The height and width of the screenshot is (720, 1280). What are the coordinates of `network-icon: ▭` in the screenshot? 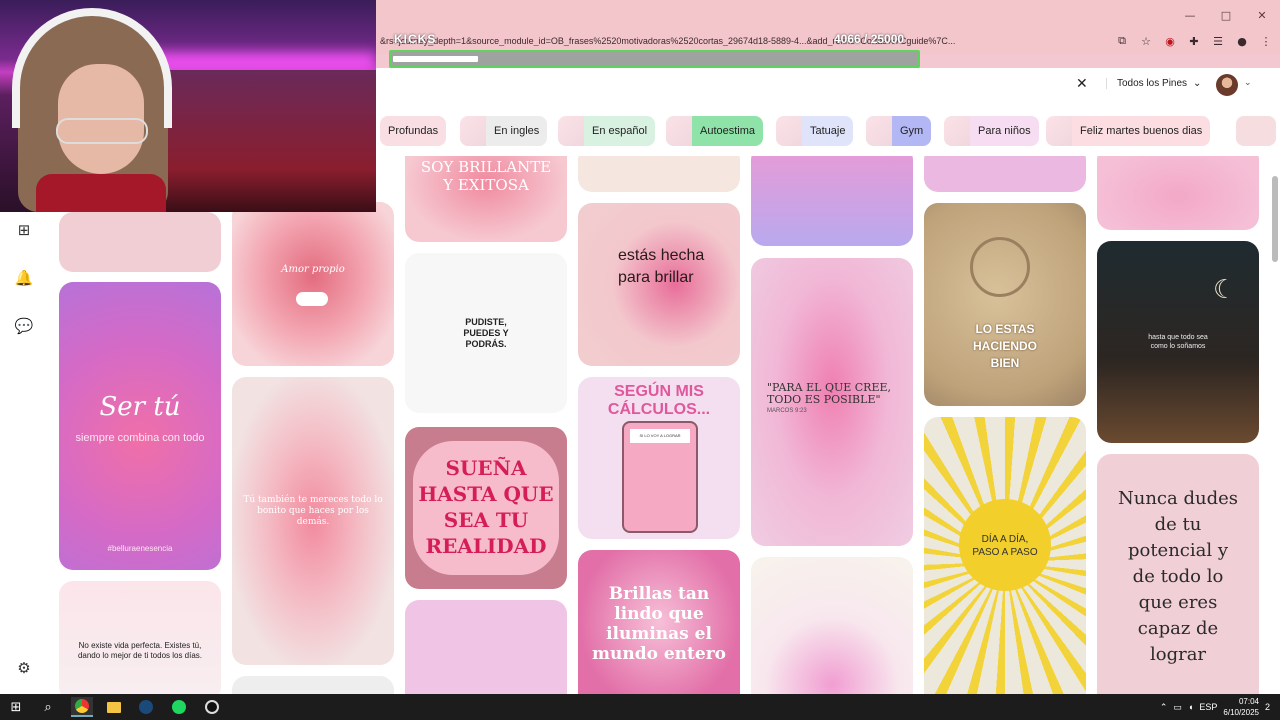 It's located at (1177, 707).